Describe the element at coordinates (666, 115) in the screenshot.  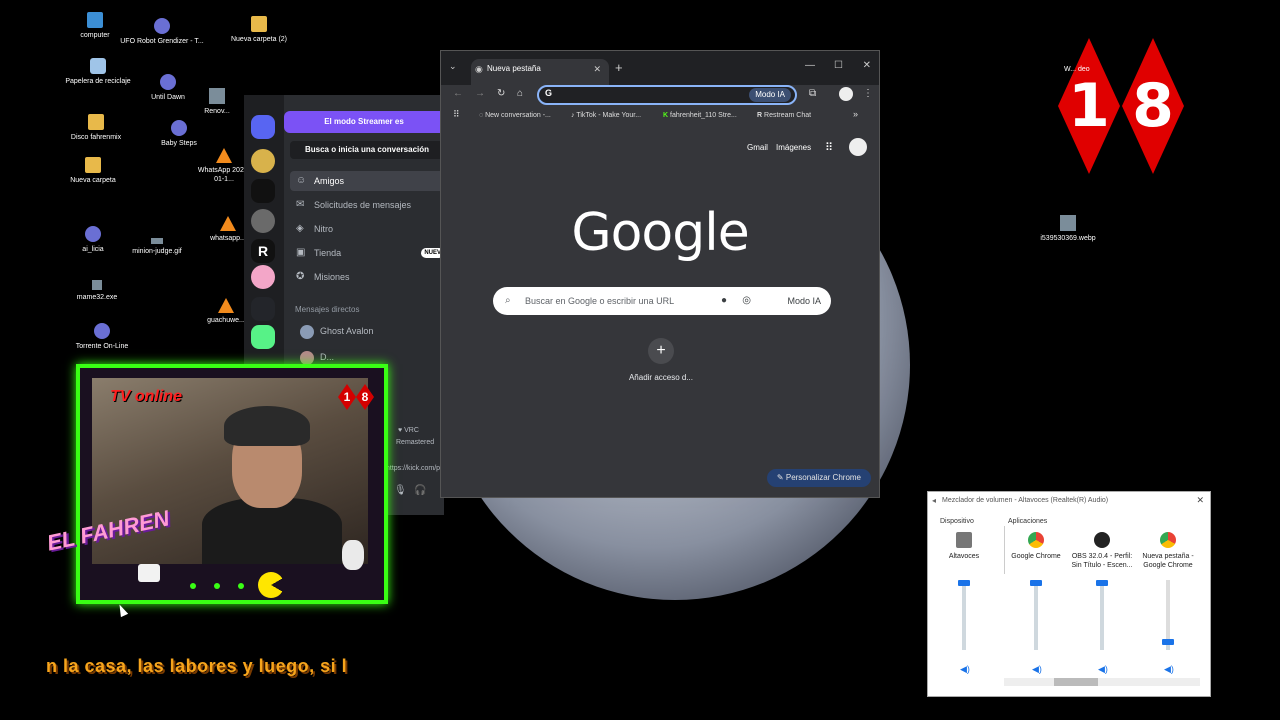
I see `kick-icon: K` at that location.